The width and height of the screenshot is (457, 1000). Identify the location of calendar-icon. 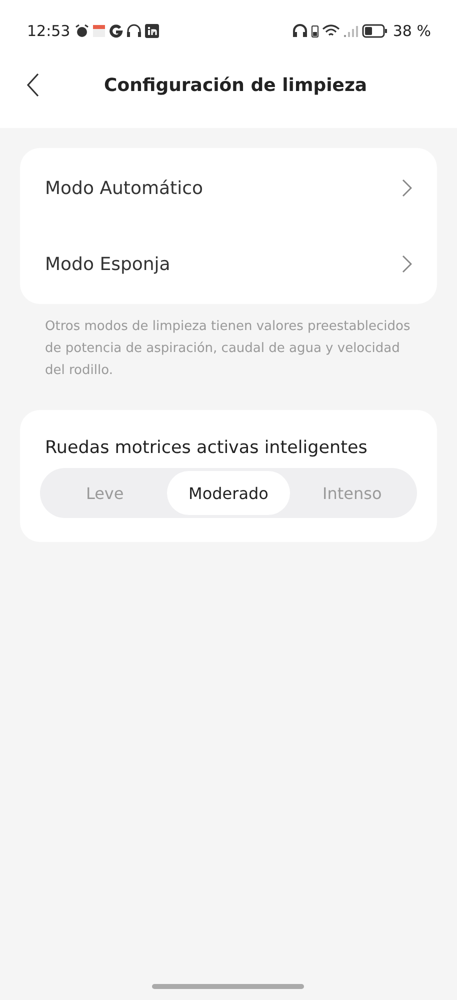
(99, 31).